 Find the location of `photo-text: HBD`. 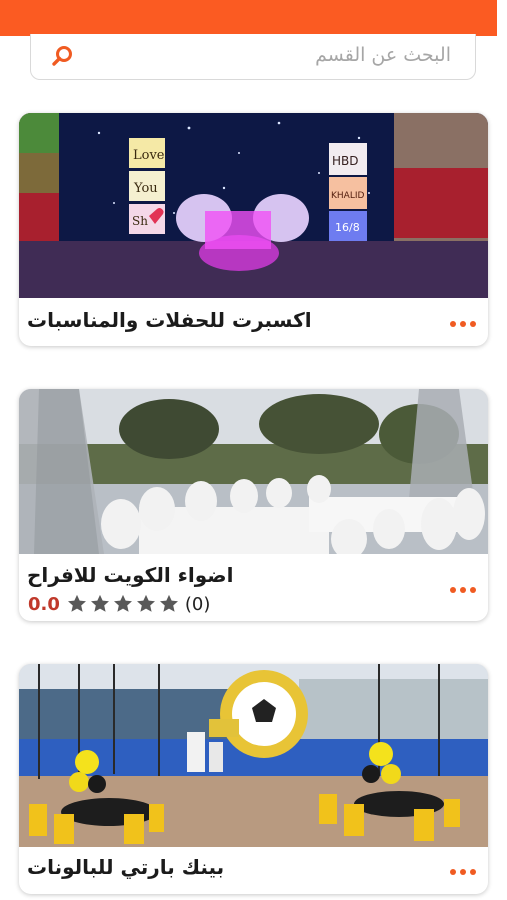

photo-text: HBD is located at coordinates (345, 161).